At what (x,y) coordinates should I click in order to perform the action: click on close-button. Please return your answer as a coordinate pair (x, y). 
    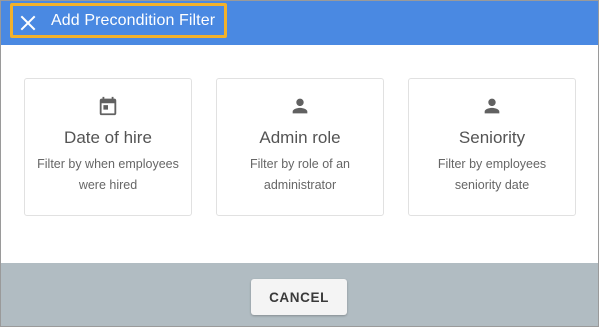
    Looking at the image, I should click on (28, 23).